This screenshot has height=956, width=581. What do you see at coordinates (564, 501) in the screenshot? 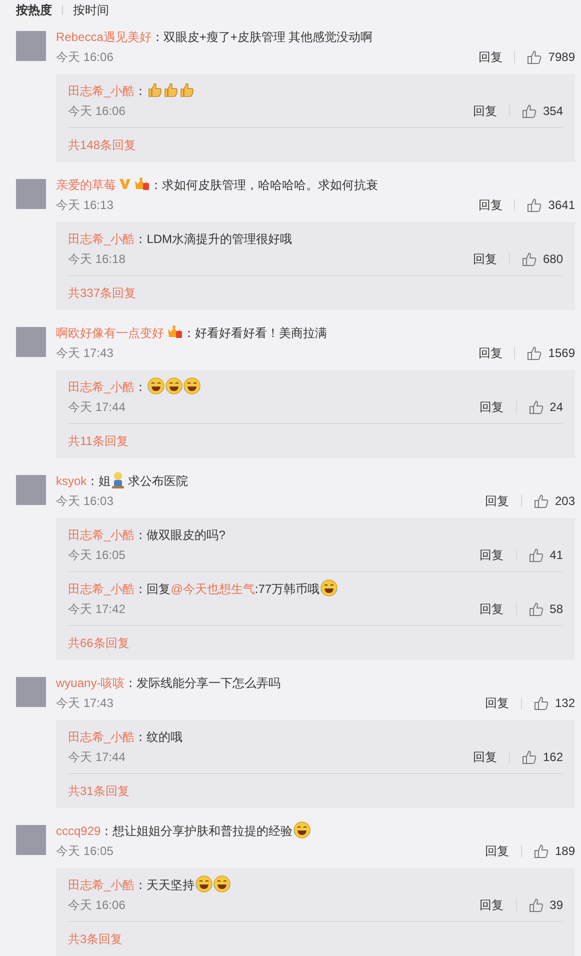
I see `like-count: 203` at bounding box center [564, 501].